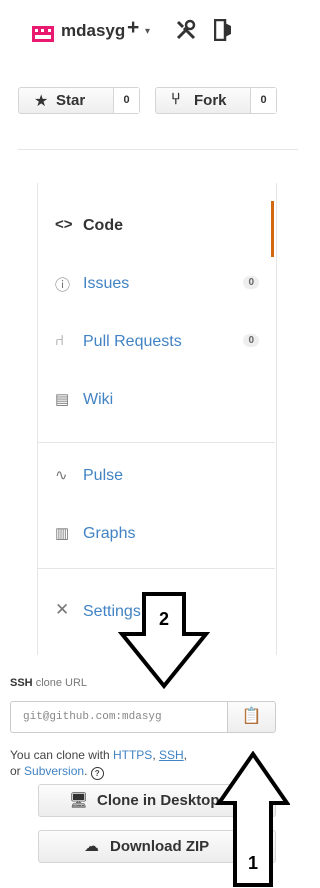 This screenshot has width=320, height=888. What do you see at coordinates (97, 773) in the screenshot?
I see `help-icon: ?` at bounding box center [97, 773].